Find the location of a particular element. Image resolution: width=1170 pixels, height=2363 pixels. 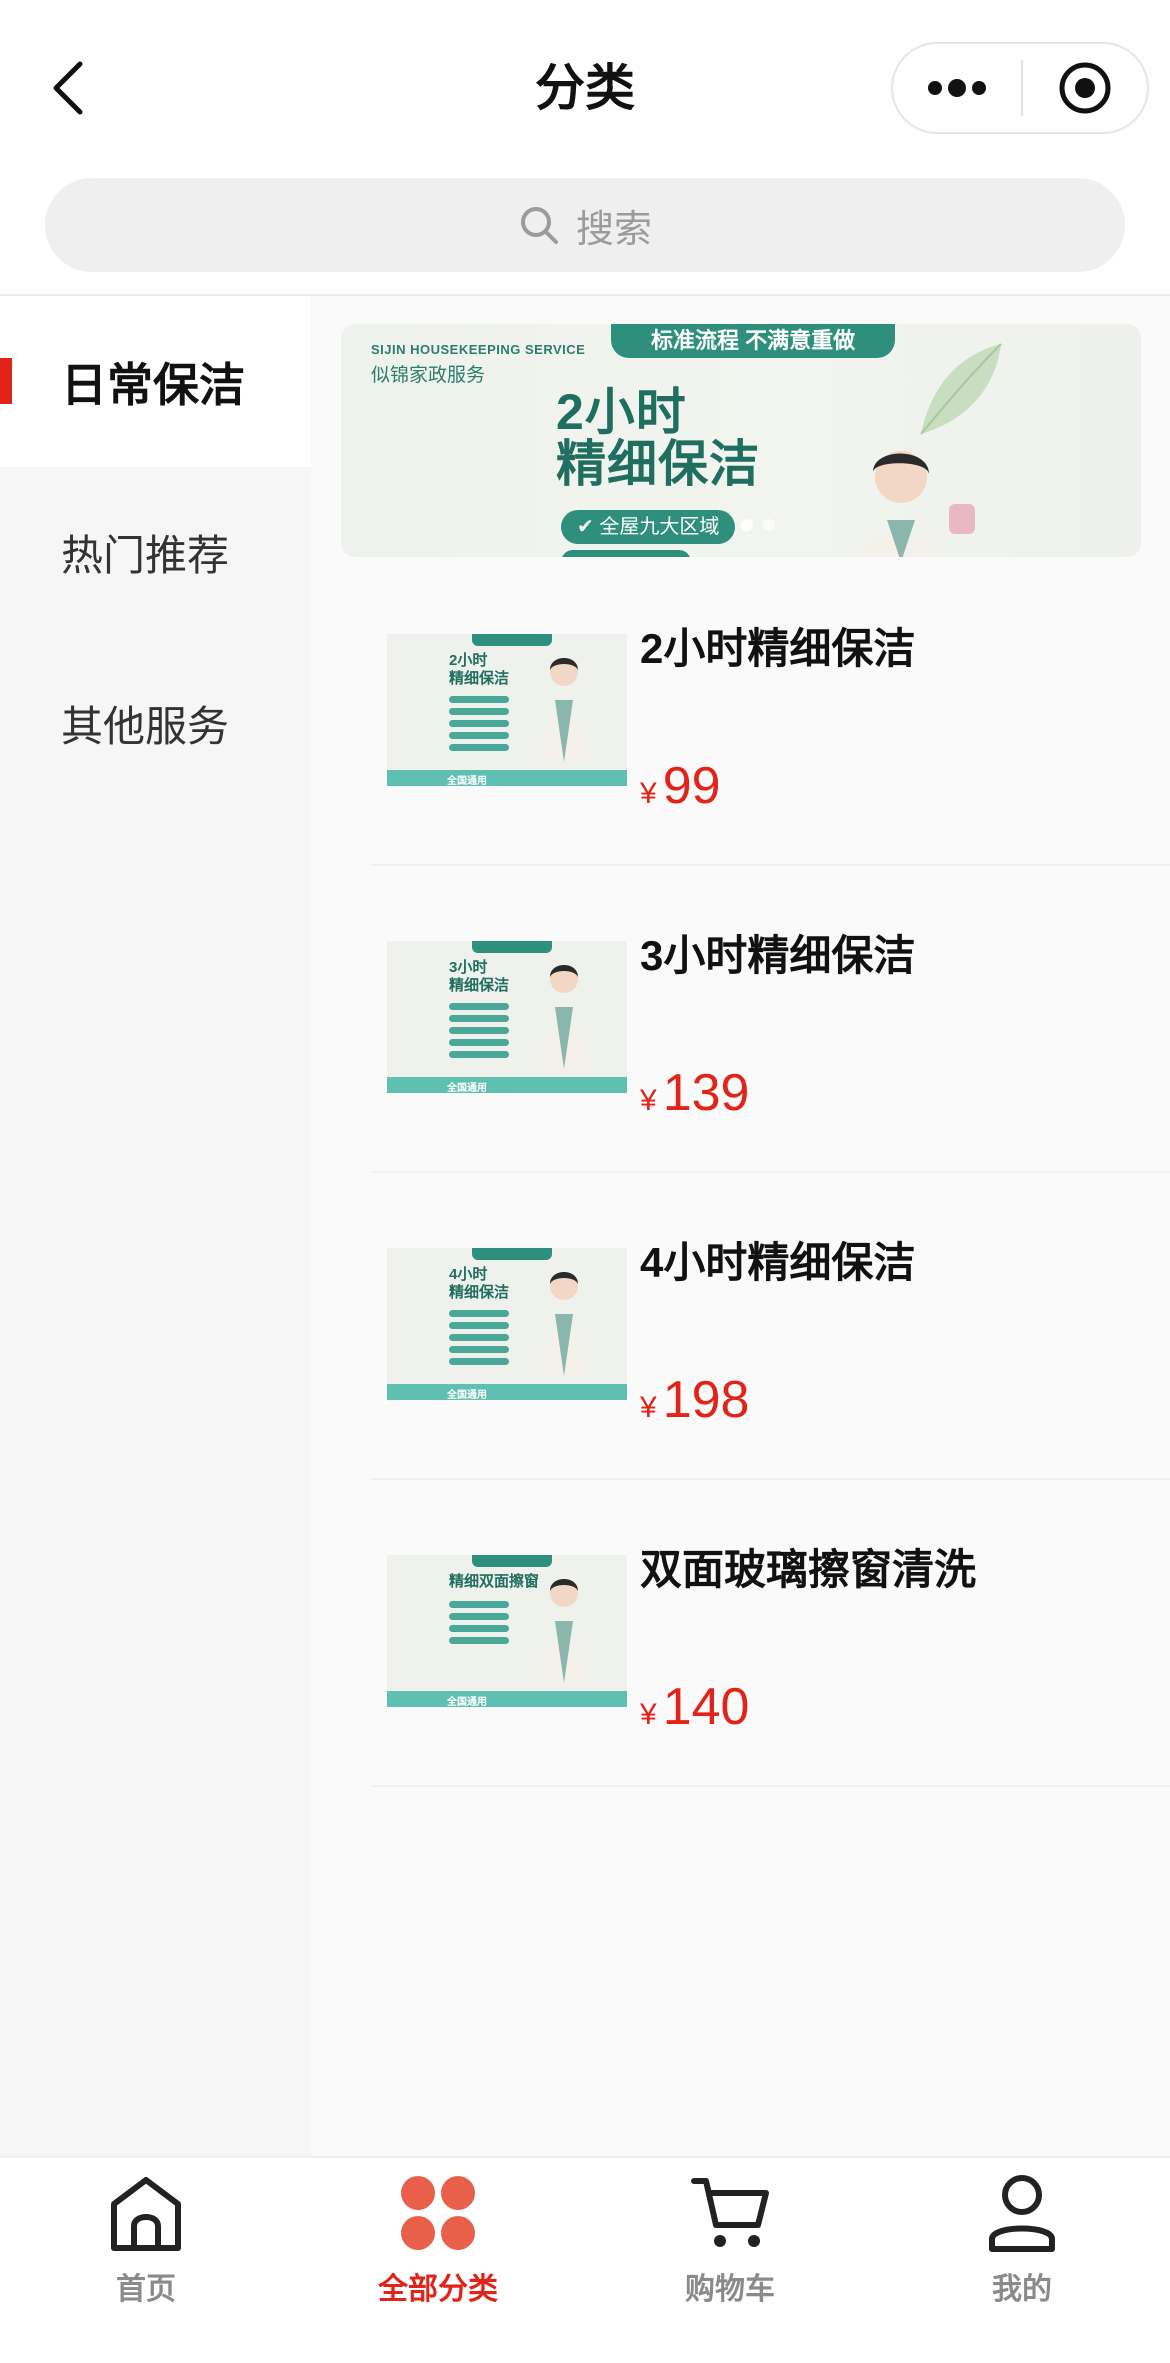

product-thumbnail: 3小时 精细保洁 全国通用 is located at coordinates (507, 1017).